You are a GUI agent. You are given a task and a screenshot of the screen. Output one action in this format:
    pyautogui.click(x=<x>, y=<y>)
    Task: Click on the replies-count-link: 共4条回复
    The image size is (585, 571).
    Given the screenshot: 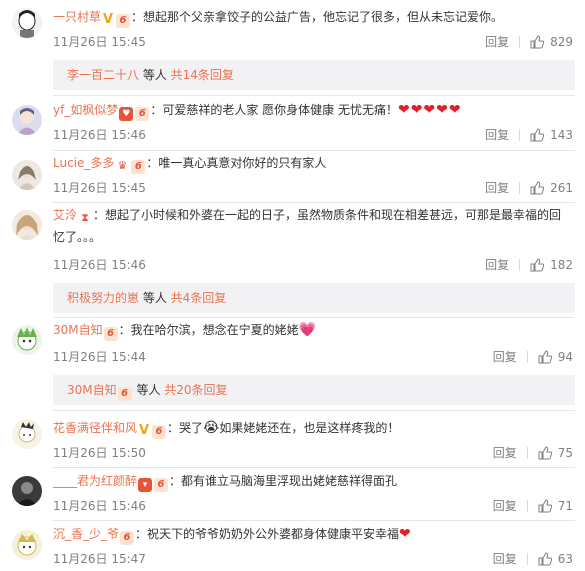 What is the action you would take?
    pyautogui.click(x=199, y=298)
    